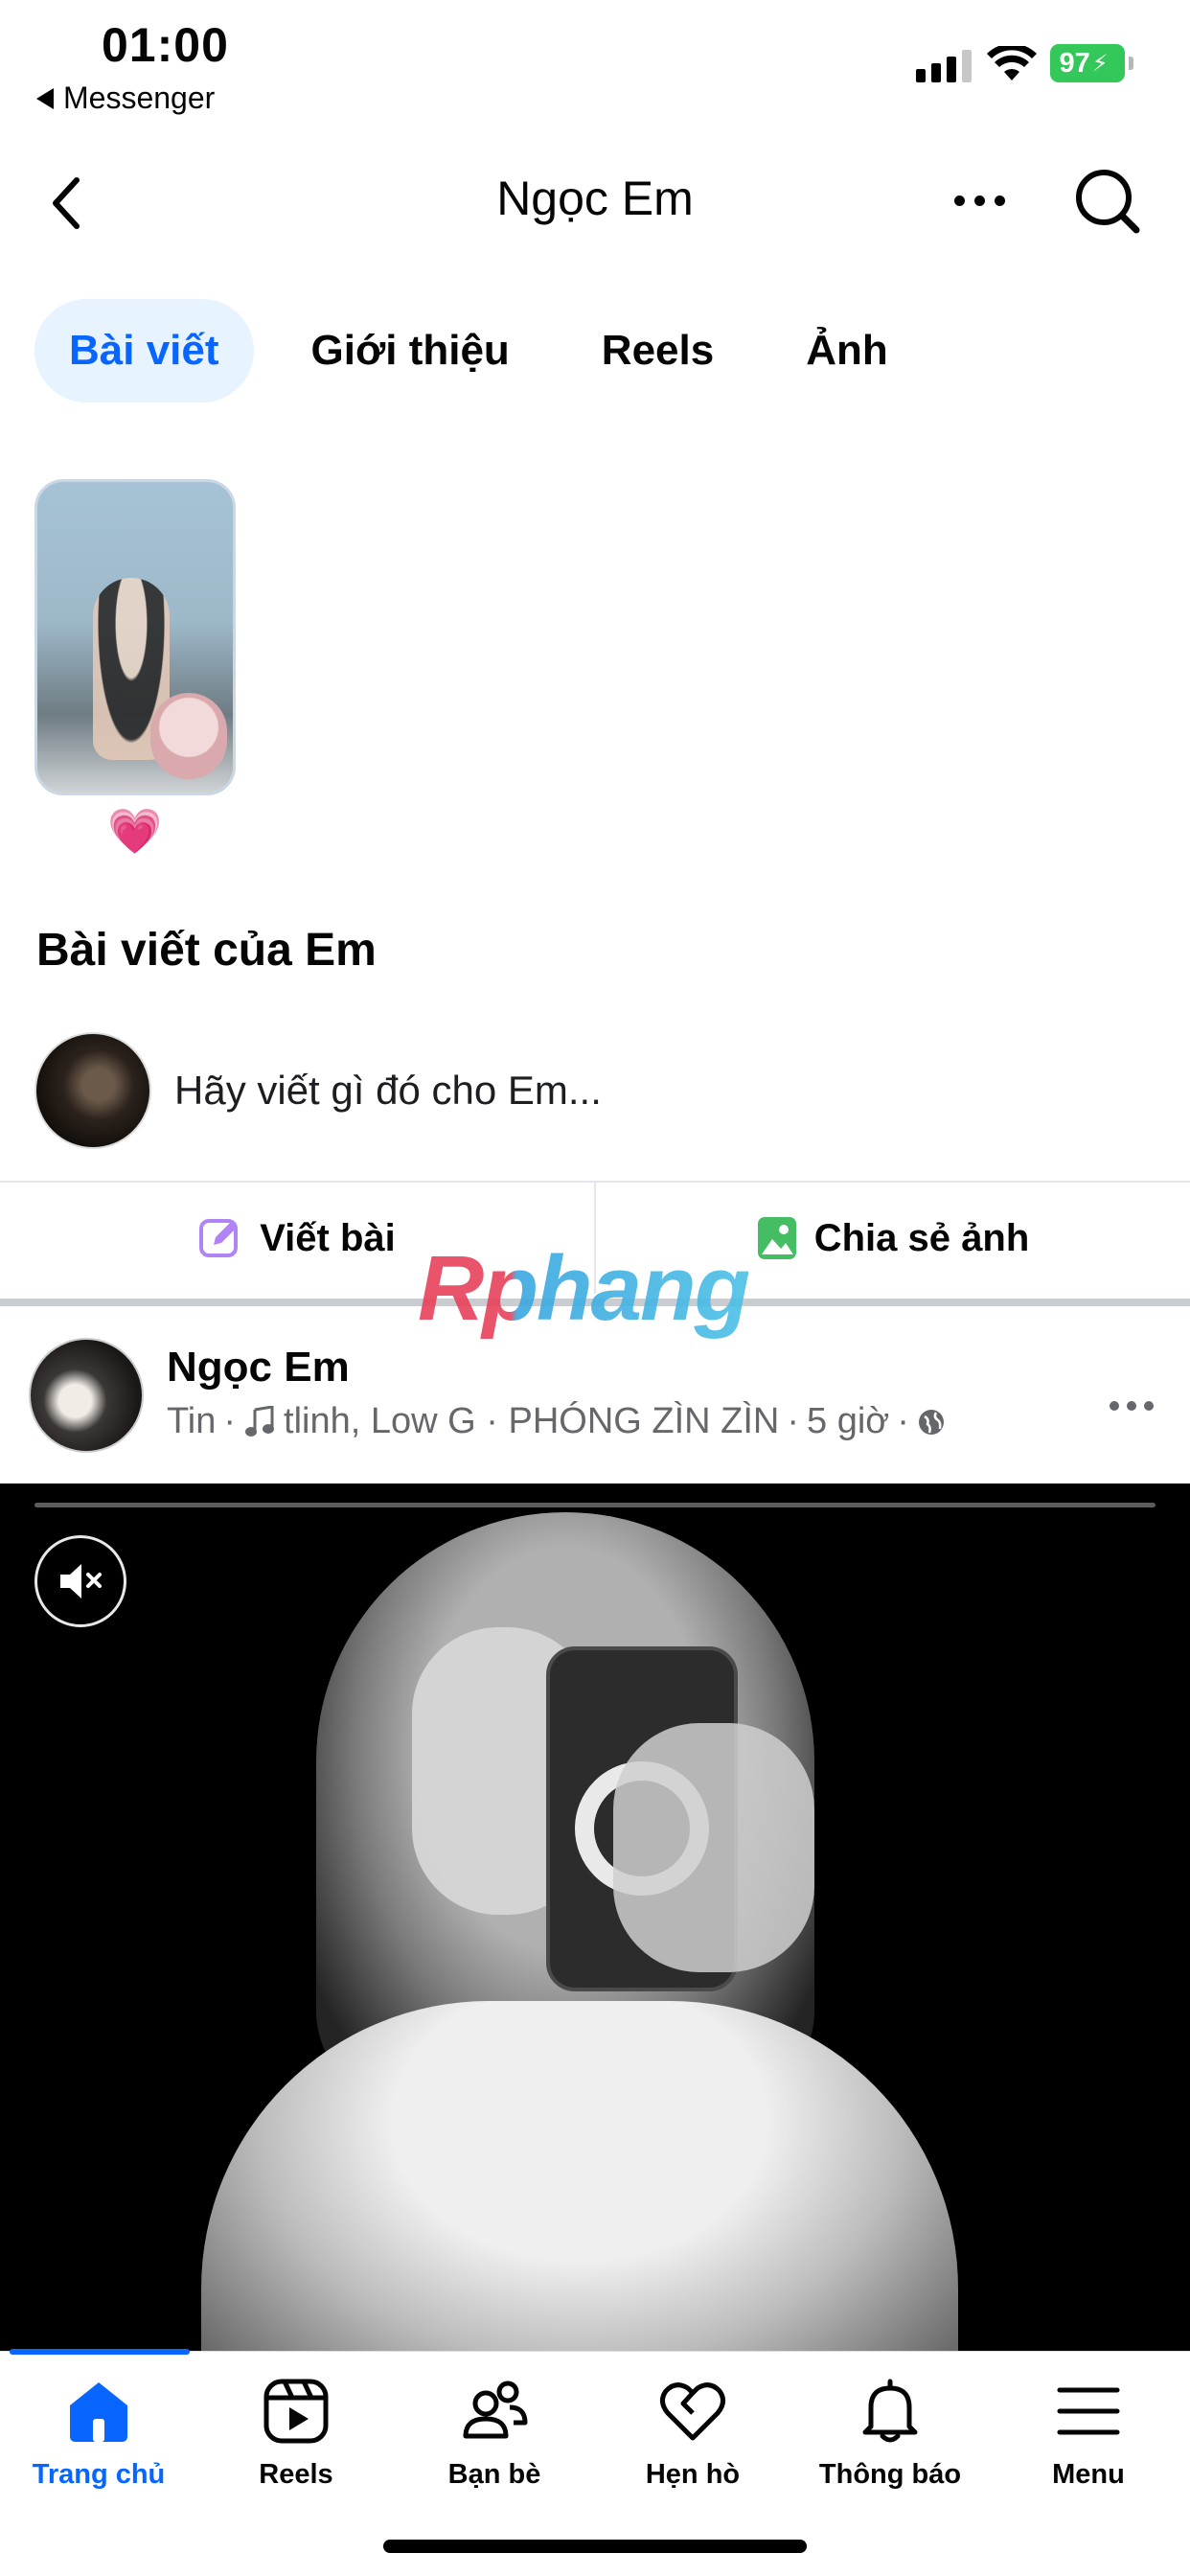 The image size is (1190, 2576). What do you see at coordinates (99, 2412) in the screenshot?
I see `home-icon` at bounding box center [99, 2412].